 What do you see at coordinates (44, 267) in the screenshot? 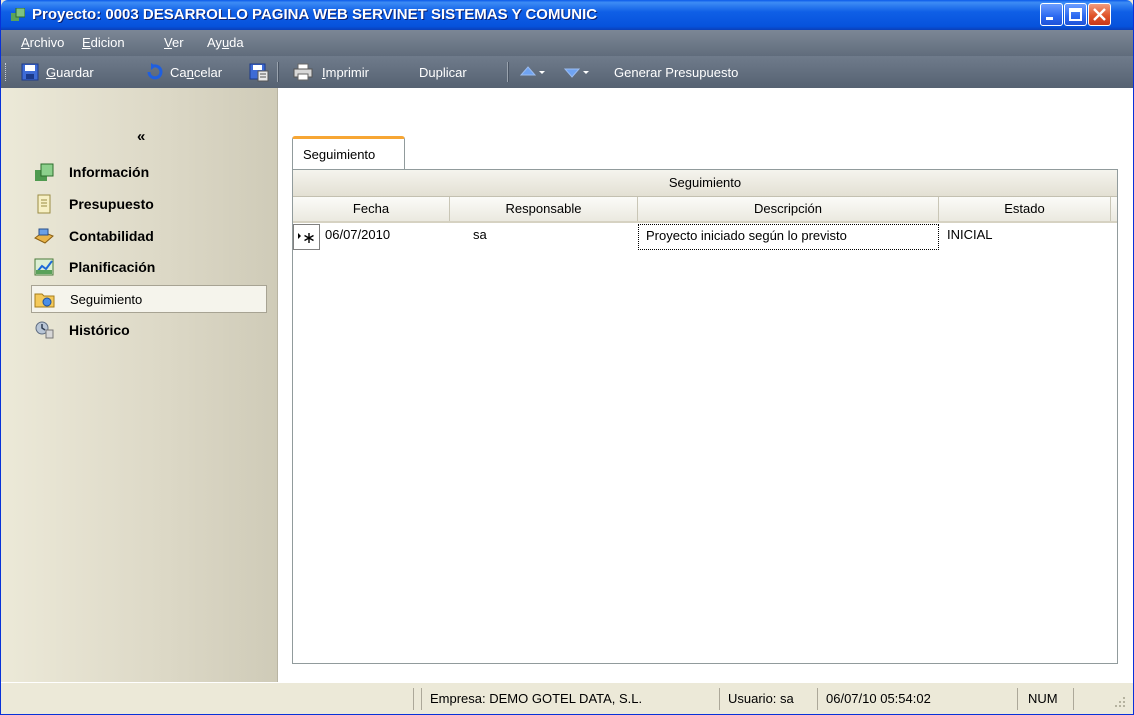
I see `chart-icon` at bounding box center [44, 267].